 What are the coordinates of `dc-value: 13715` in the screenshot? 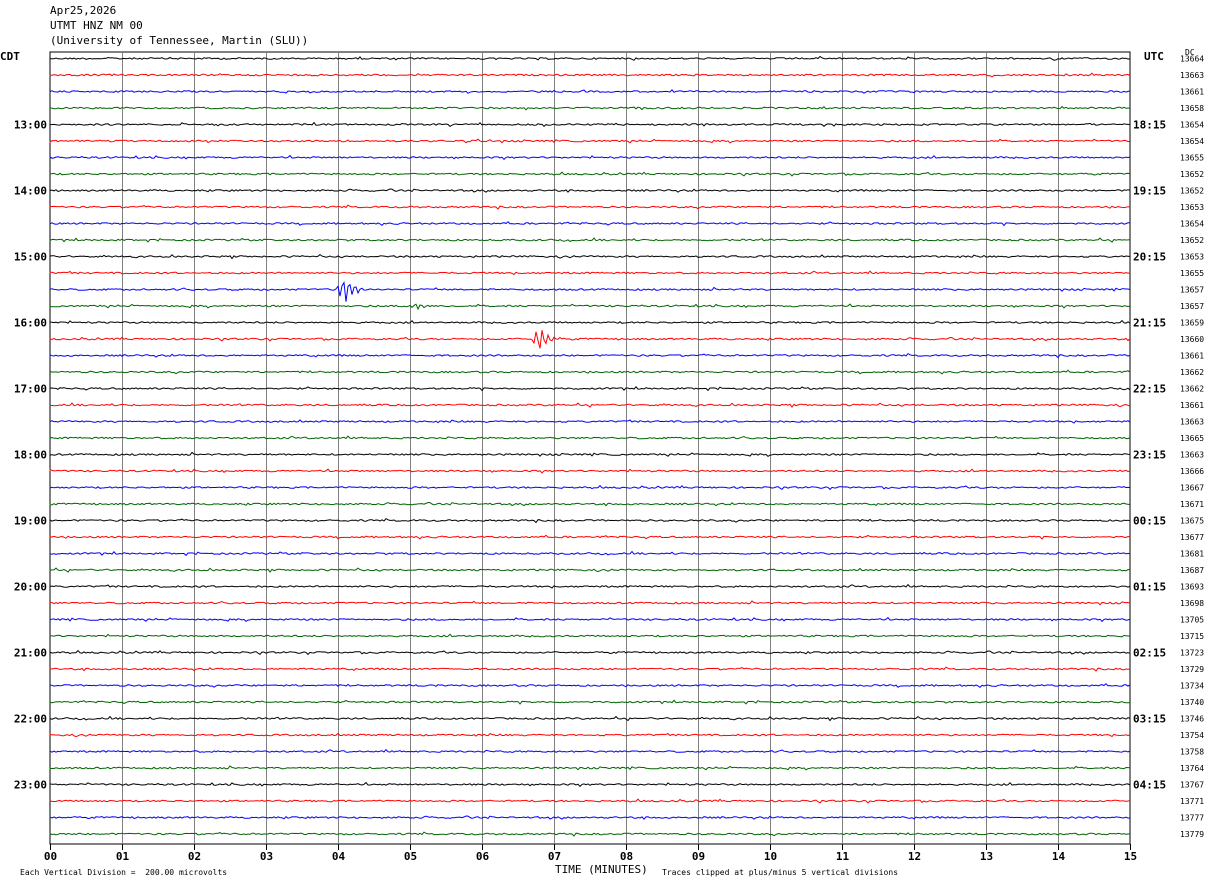 It's located at (1192, 636).